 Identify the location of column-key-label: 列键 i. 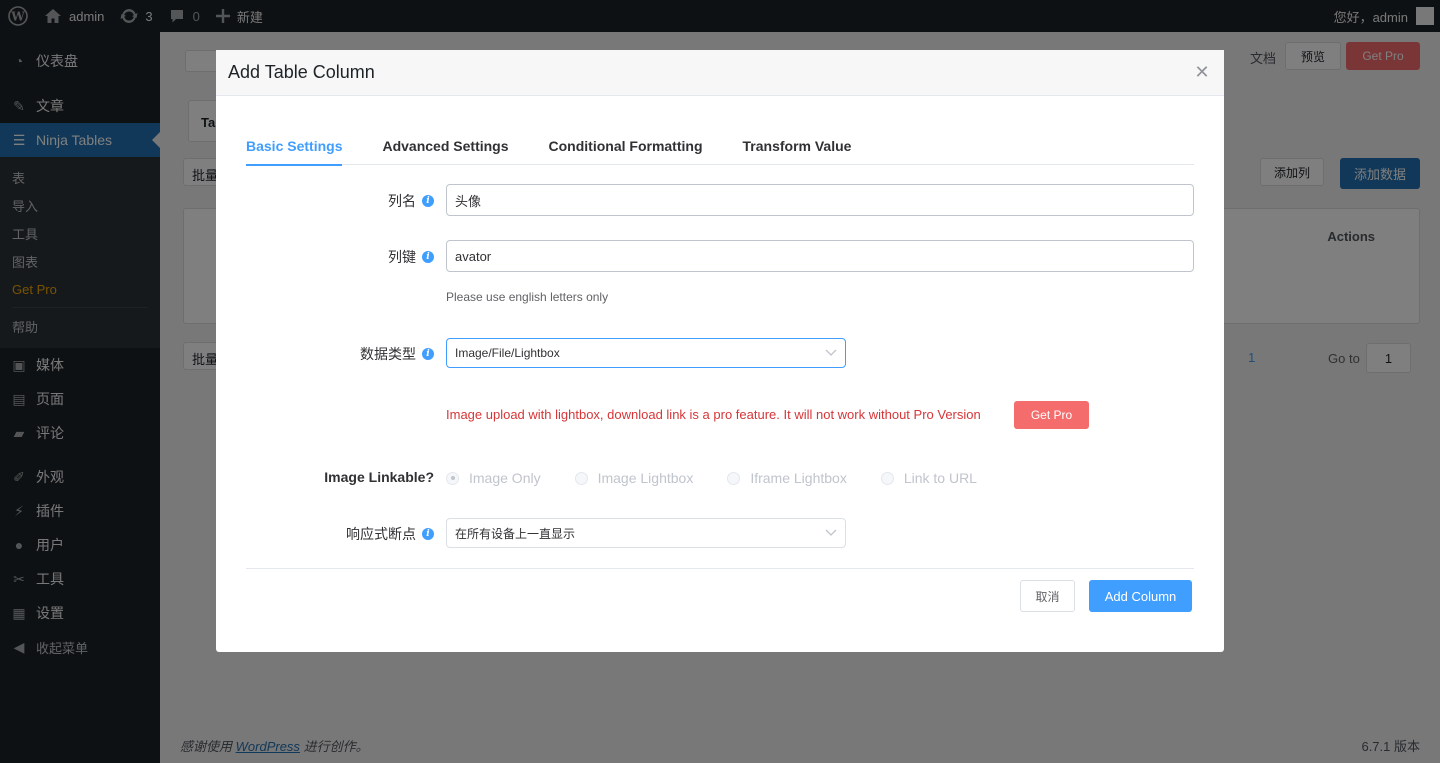
(411, 257).